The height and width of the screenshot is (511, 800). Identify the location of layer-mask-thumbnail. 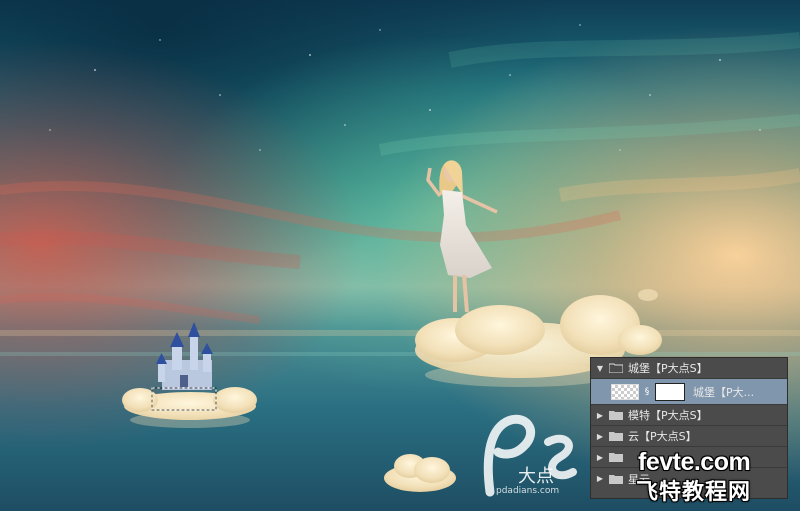
(670, 391).